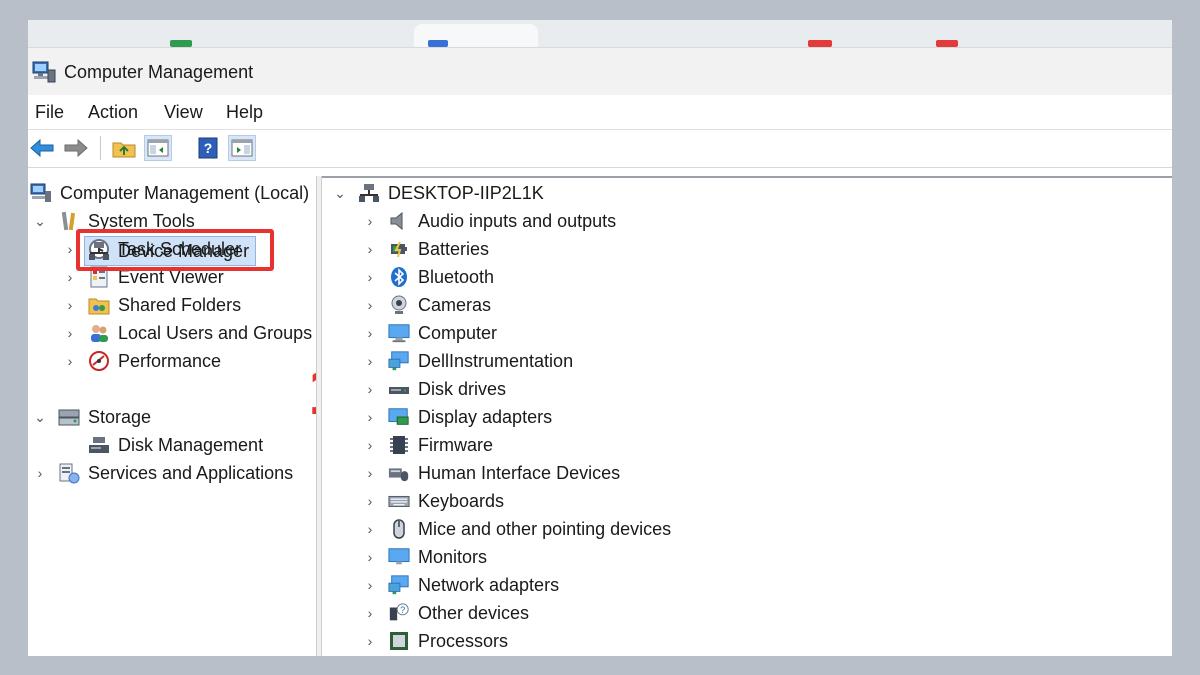  What do you see at coordinates (49, 112) in the screenshot?
I see `menu-file: File` at bounding box center [49, 112].